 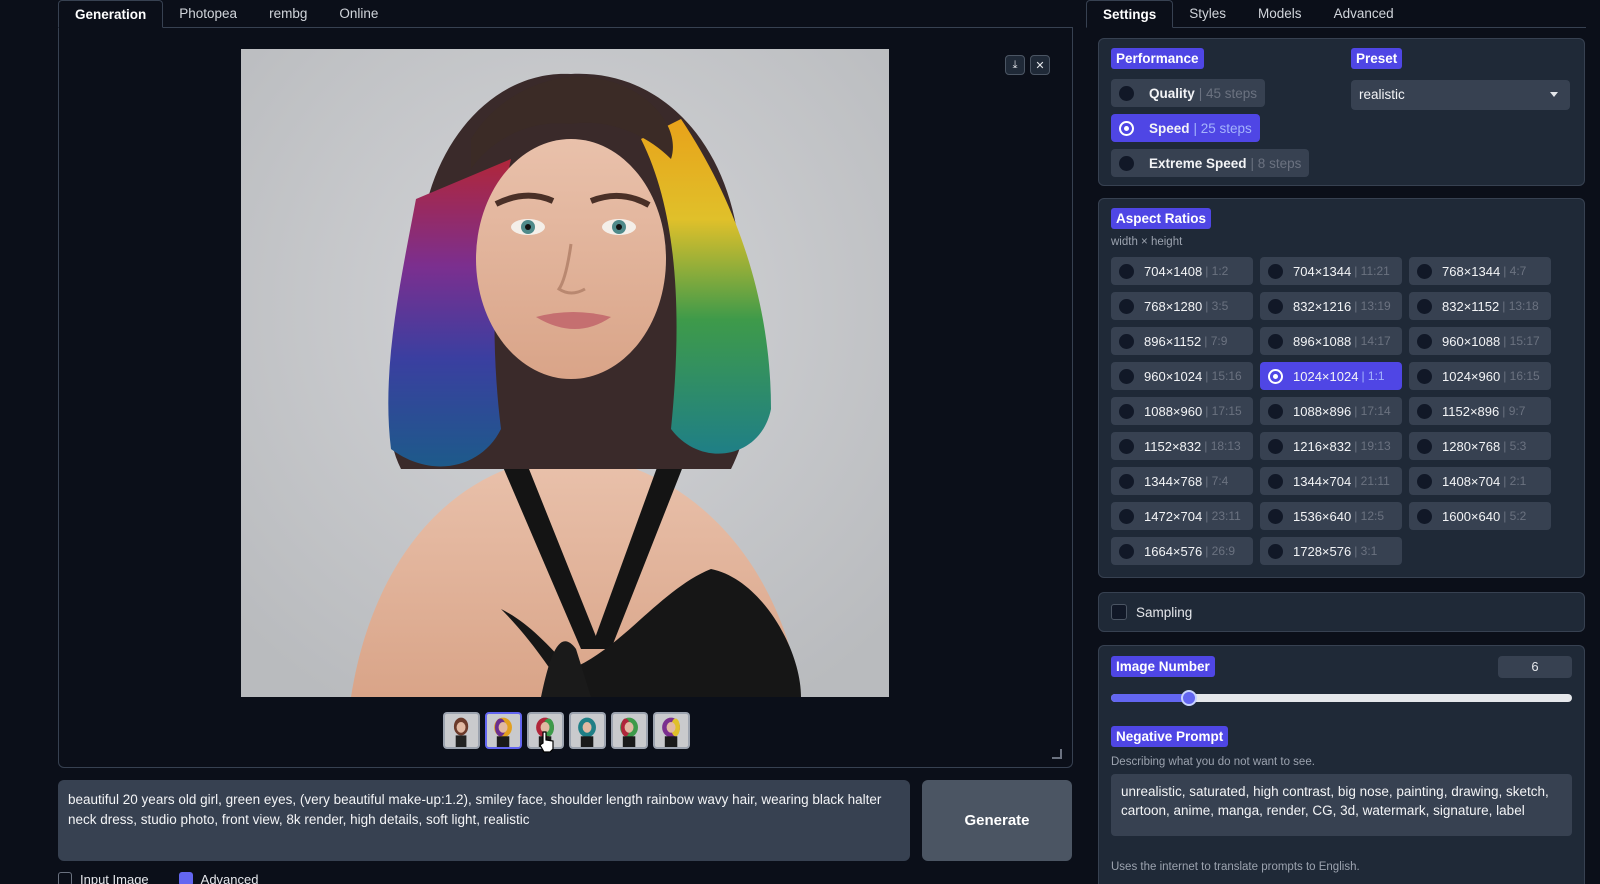 What do you see at coordinates (1185, 128) in the screenshot?
I see `performance-speed-option: Speed | 25 steps` at bounding box center [1185, 128].